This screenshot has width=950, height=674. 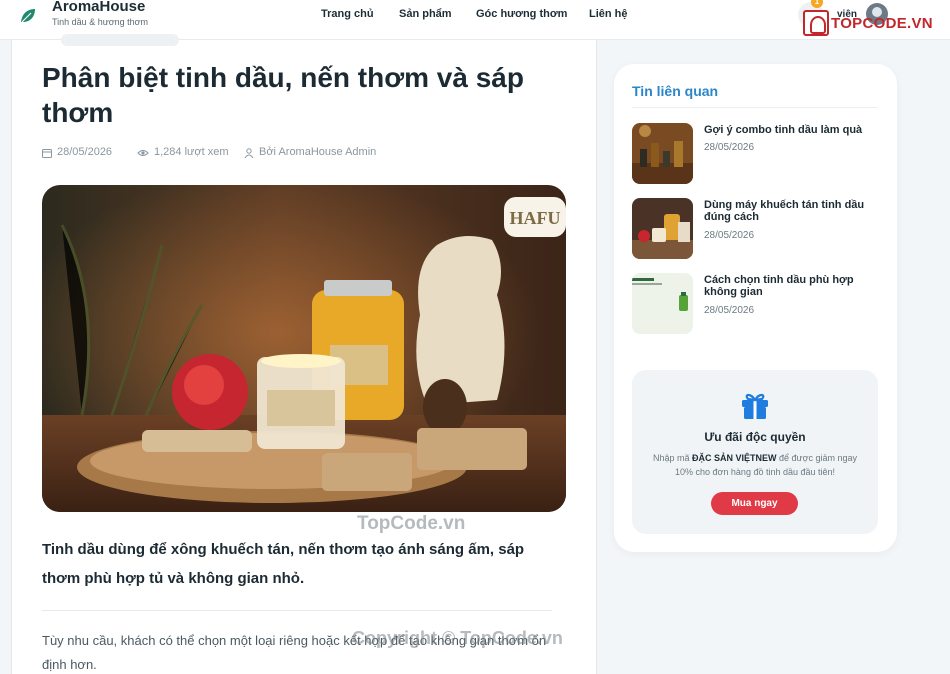 What do you see at coordinates (755, 107) in the screenshot?
I see `sidebar-divider` at bounding box center [755, 107].